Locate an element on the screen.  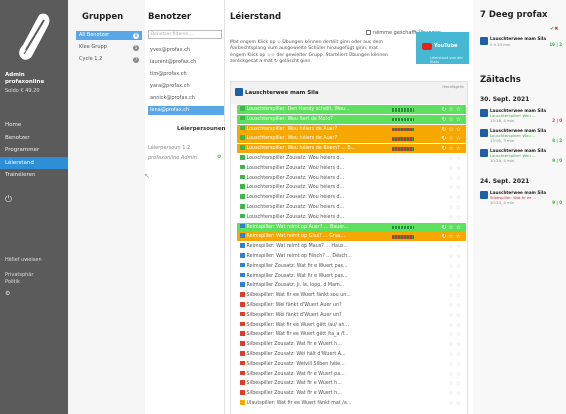
user-item-selected: lena@profax.ch is located at coordinates (186, 110).